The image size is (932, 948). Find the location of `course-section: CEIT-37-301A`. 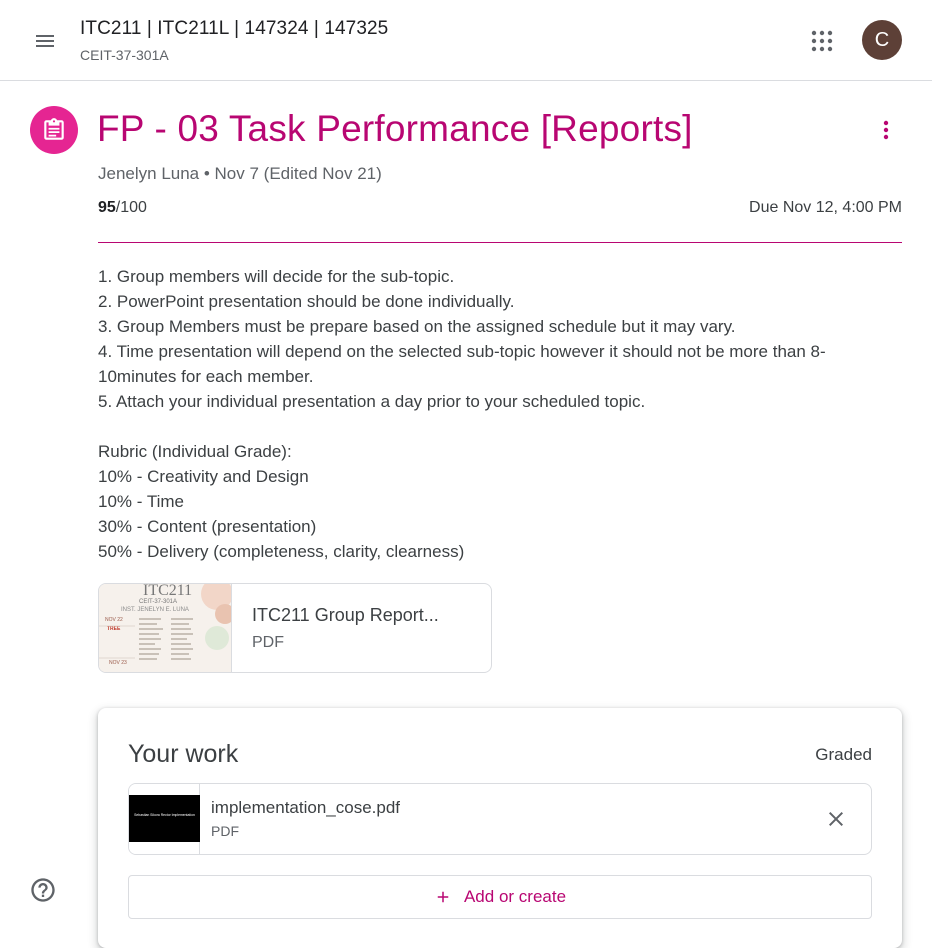

course-section: CEIT-37-301A is located at coordinates (124, 55).